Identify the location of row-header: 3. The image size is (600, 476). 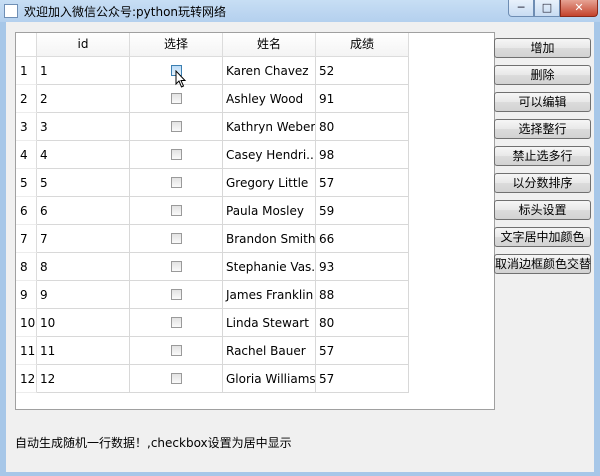
(26, 127).